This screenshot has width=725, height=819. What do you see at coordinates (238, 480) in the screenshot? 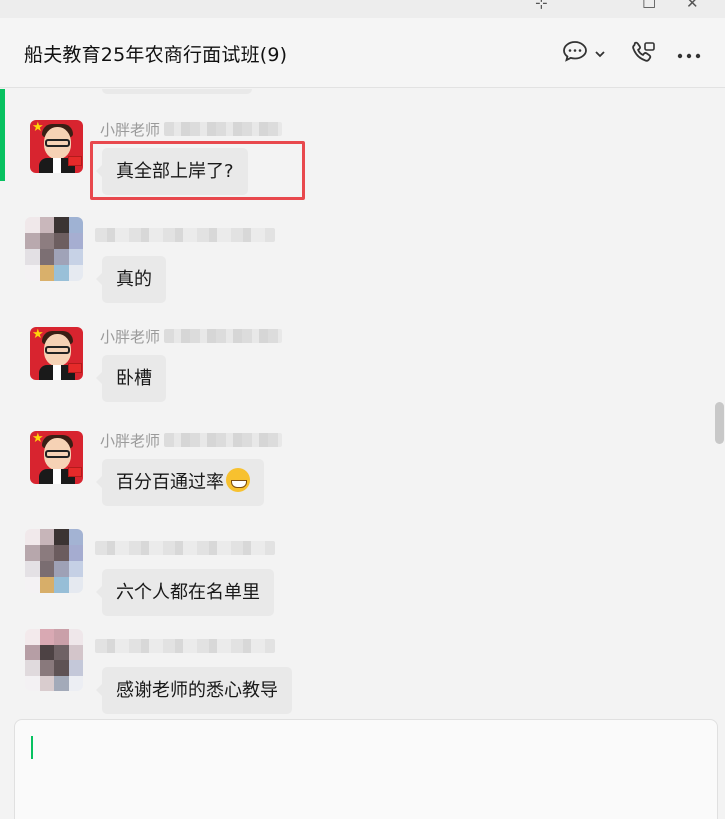
I see `grinning-face-icon` at bounding box center [238, 480].